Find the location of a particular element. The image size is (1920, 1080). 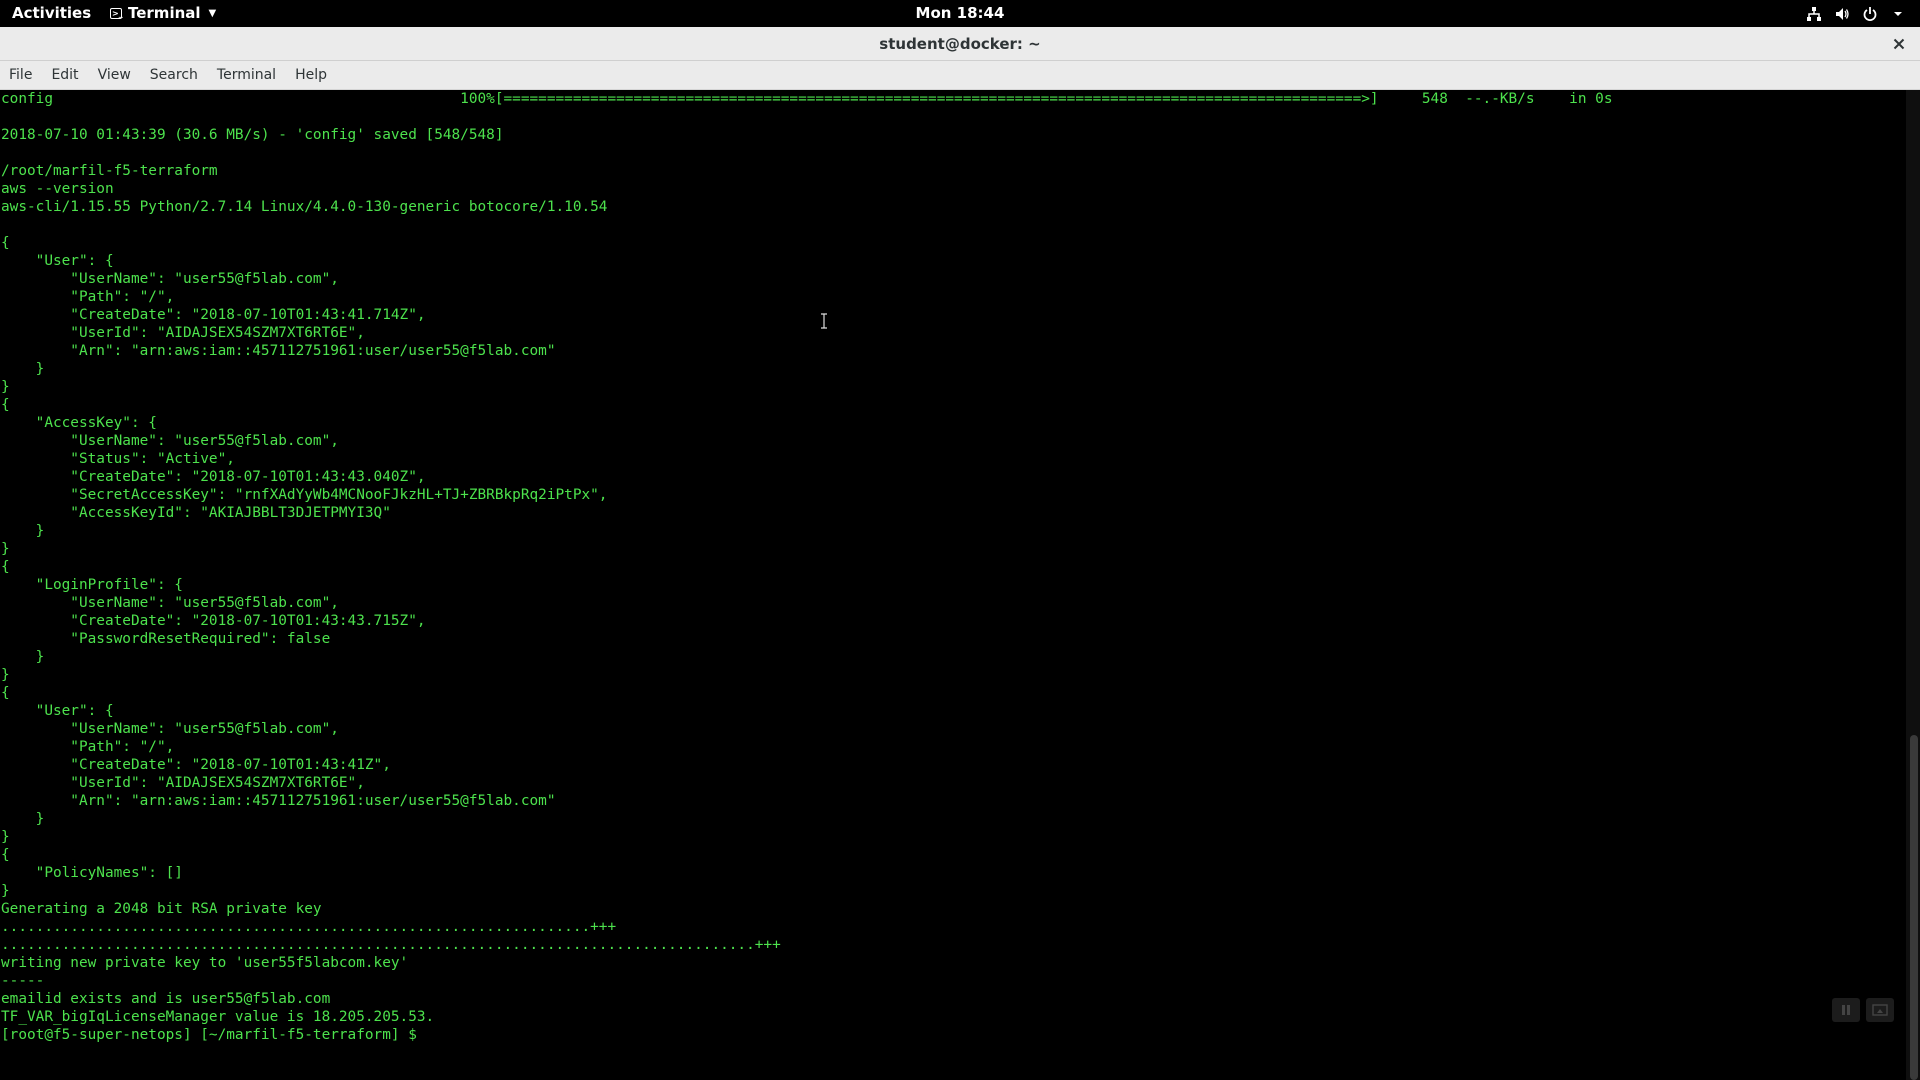

text-cursor-icon is located at coordinates (824, 321).